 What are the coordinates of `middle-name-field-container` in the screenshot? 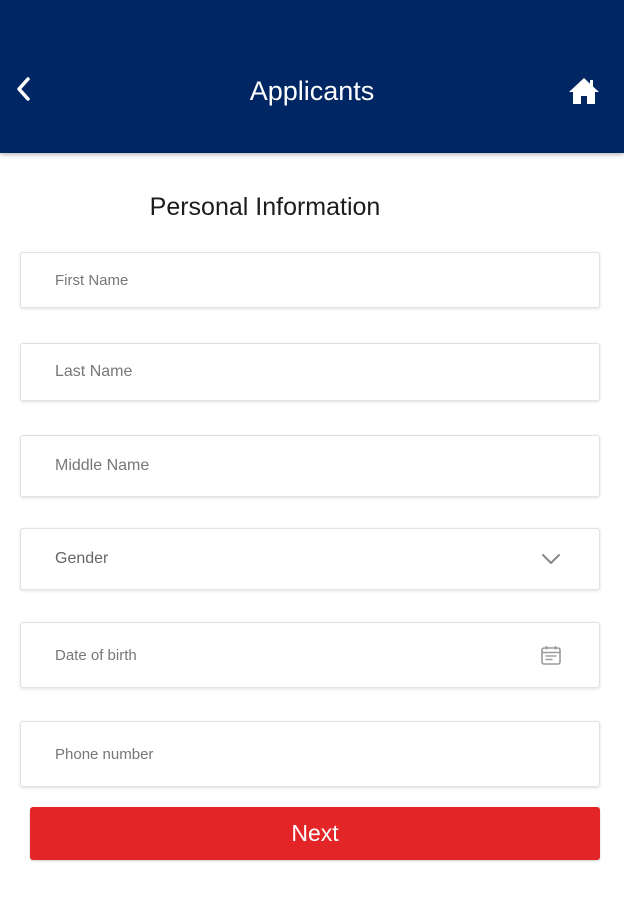 It's located at (310, 466).